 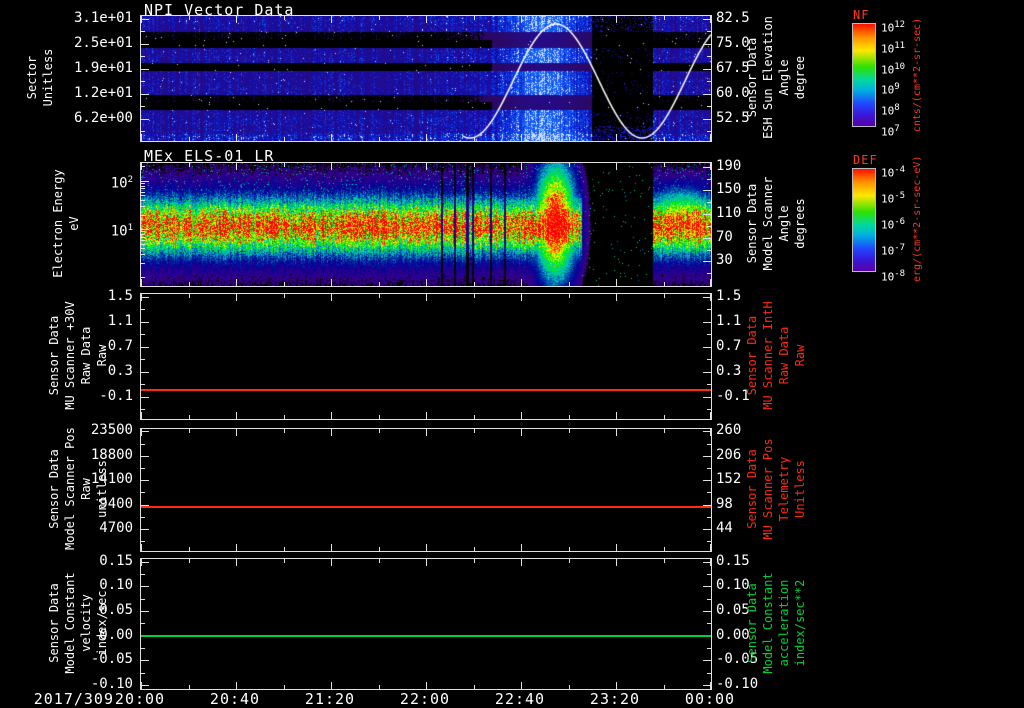 What do you see at coordinates (893, 276) in the screenshot?
I see `colorbar-tick-label: 10-8` at bounding box center [893, 276].